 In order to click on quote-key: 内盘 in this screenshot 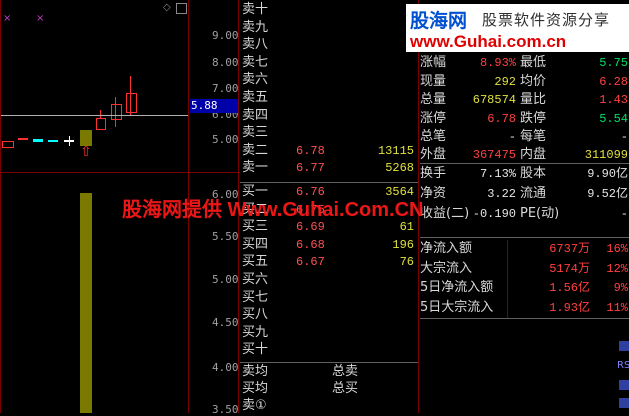, I will do `click(533, 155)`.